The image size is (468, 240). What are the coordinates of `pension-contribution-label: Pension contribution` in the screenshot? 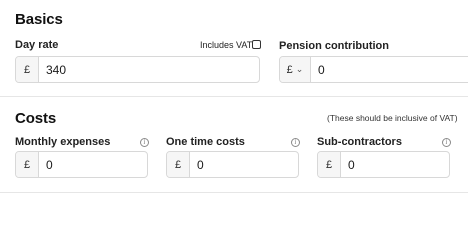 It's located at (334, 46).